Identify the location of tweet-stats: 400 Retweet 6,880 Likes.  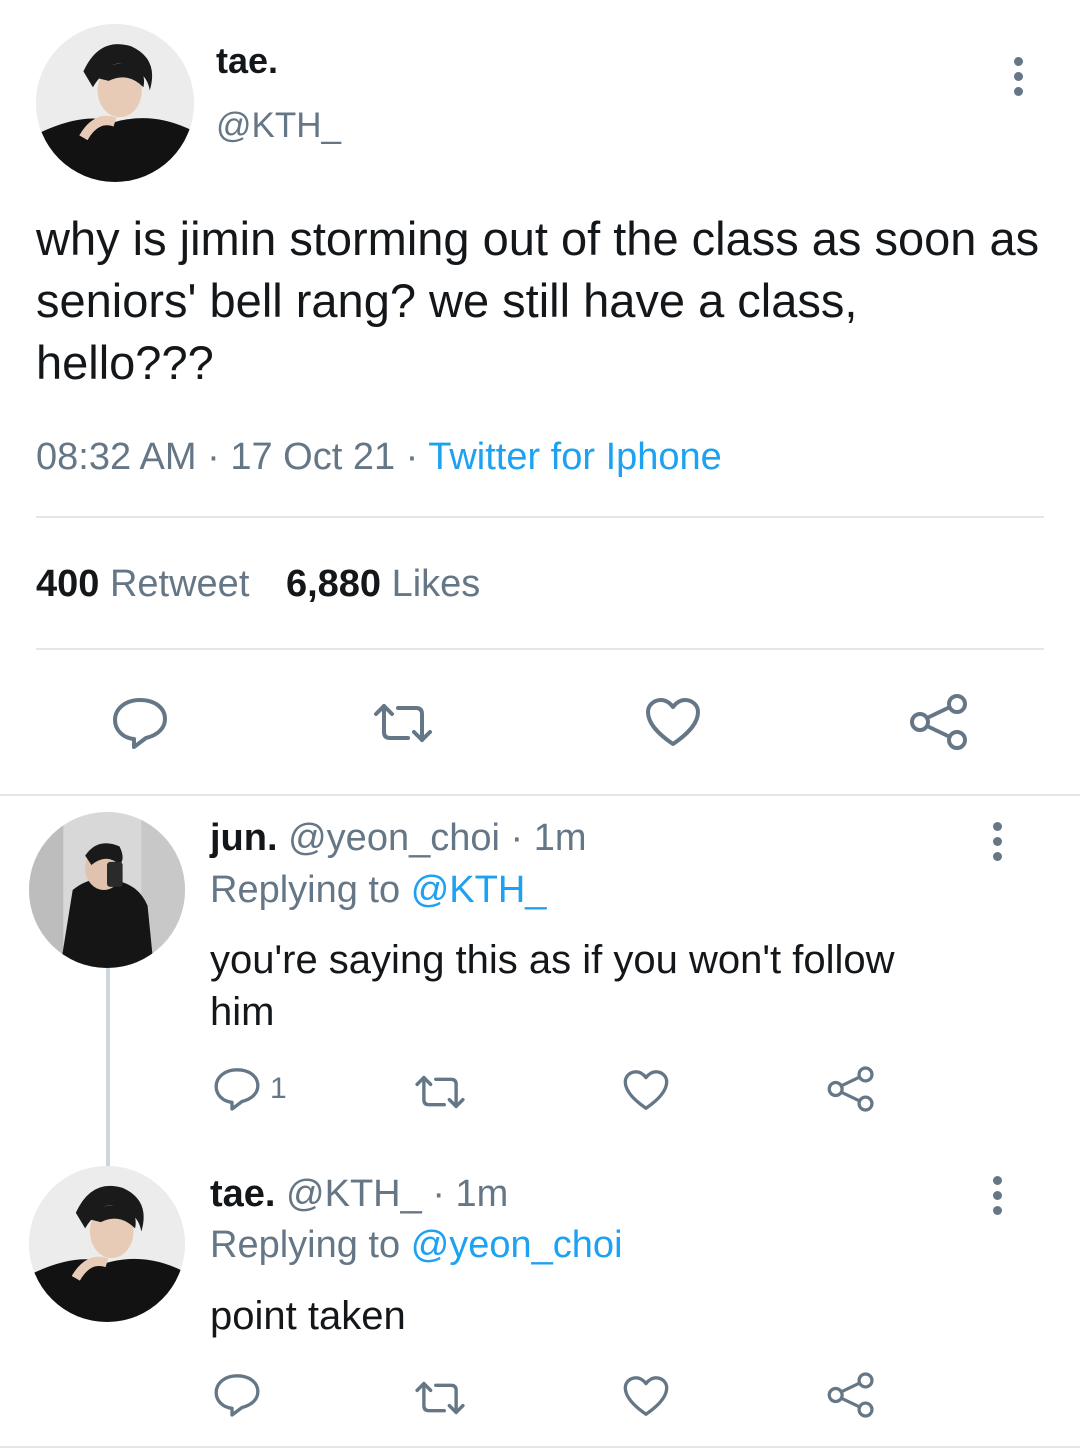
(258, 584).